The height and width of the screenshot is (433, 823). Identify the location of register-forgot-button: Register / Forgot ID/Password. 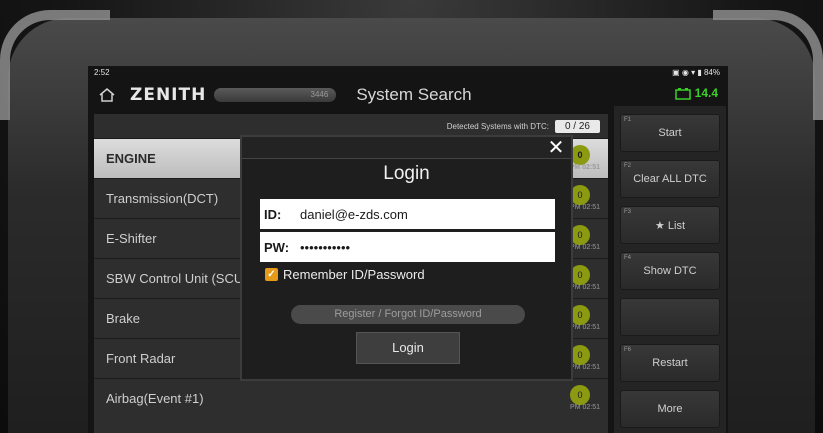
(408, 314).